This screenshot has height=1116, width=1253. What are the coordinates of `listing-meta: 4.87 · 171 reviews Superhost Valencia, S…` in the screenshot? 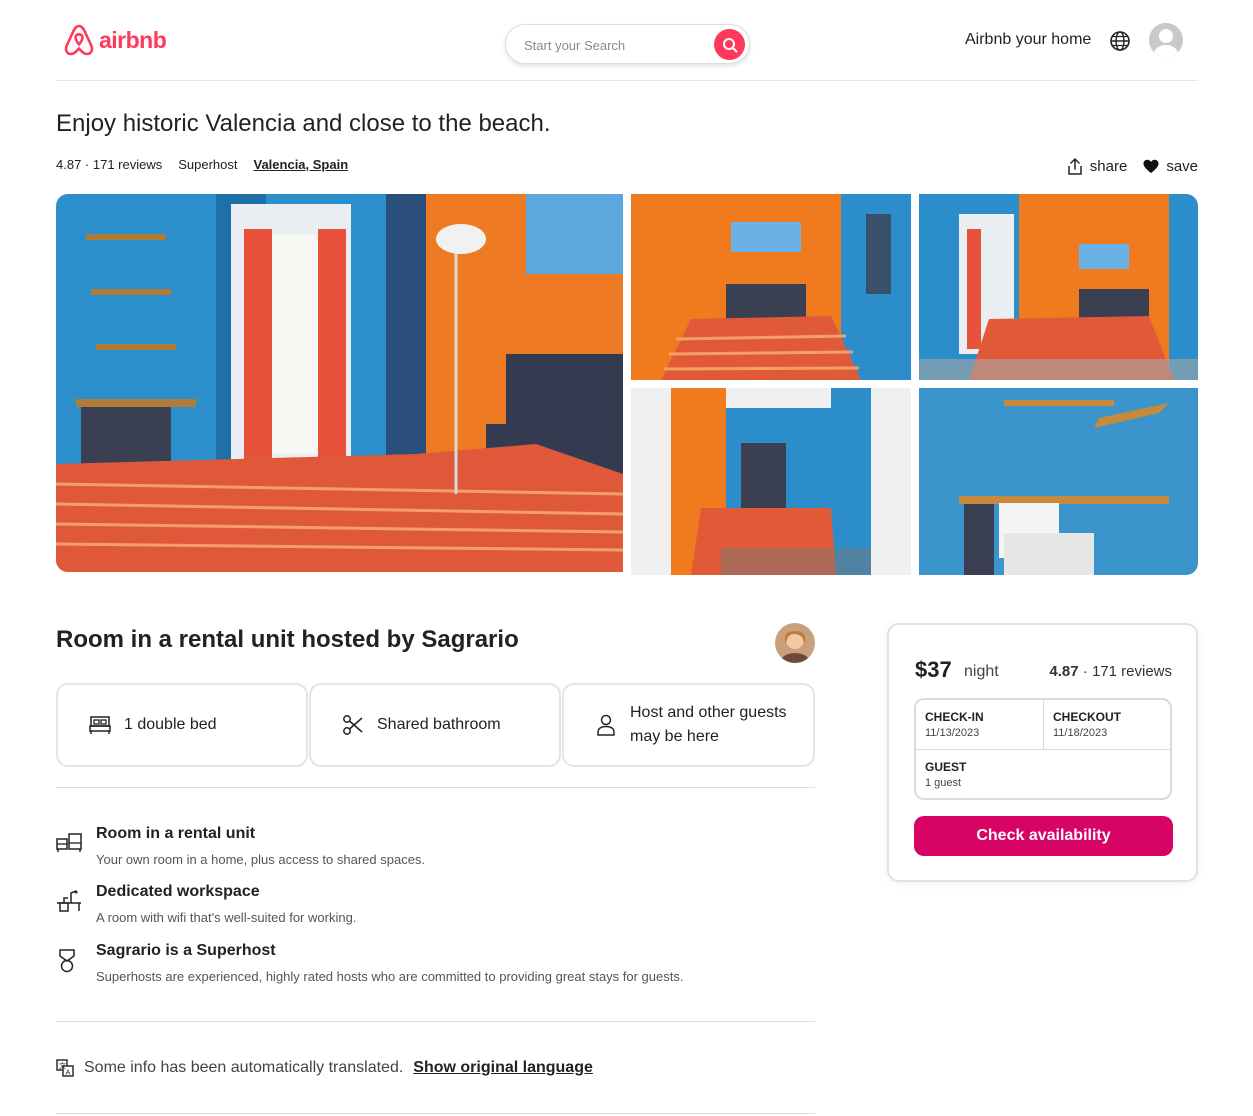 It's located at (202, 164).